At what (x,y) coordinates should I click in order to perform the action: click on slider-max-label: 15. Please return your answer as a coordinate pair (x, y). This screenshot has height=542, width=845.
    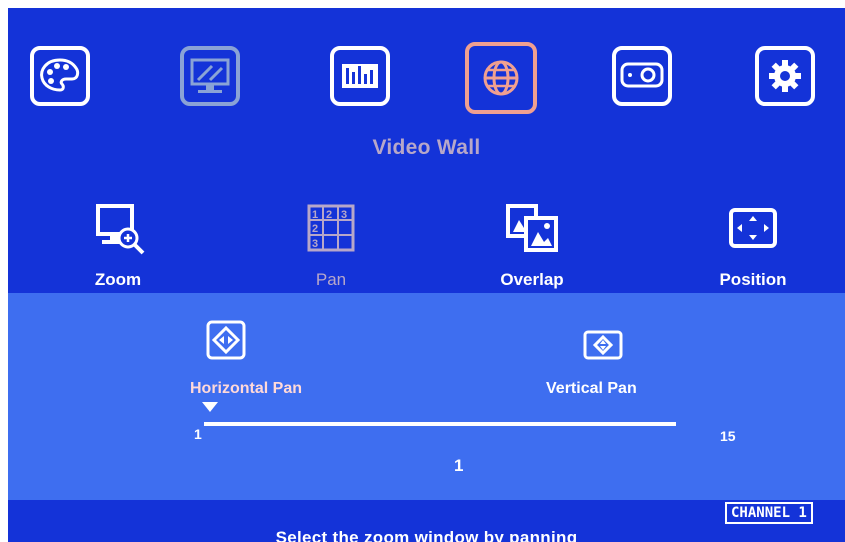
    Looking at the image, I should click on (728, 436).